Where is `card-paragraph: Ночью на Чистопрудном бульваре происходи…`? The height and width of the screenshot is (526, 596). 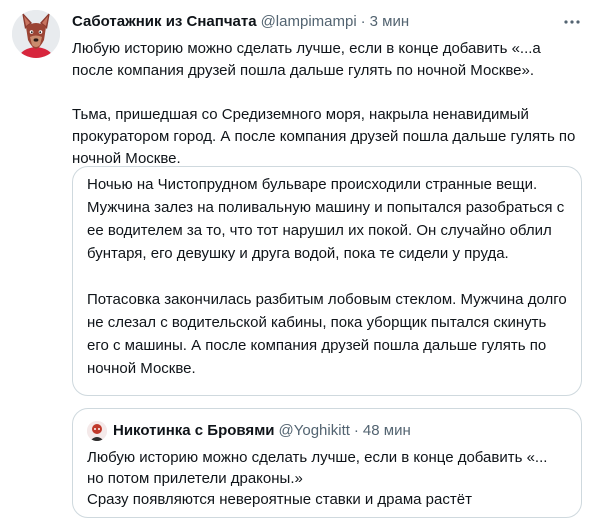
card-paragraph: Ночью на Чистопрудном бульваре происходи… is located at coordinates (326, 219).